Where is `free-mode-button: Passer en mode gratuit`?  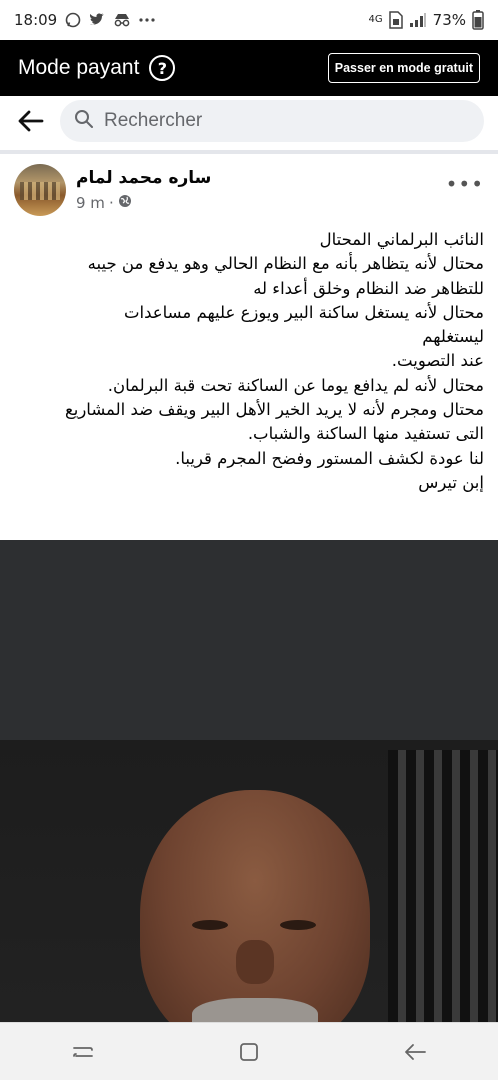
free-mode-button: Passer en mode gratuit is located at coordinates (403, 68).